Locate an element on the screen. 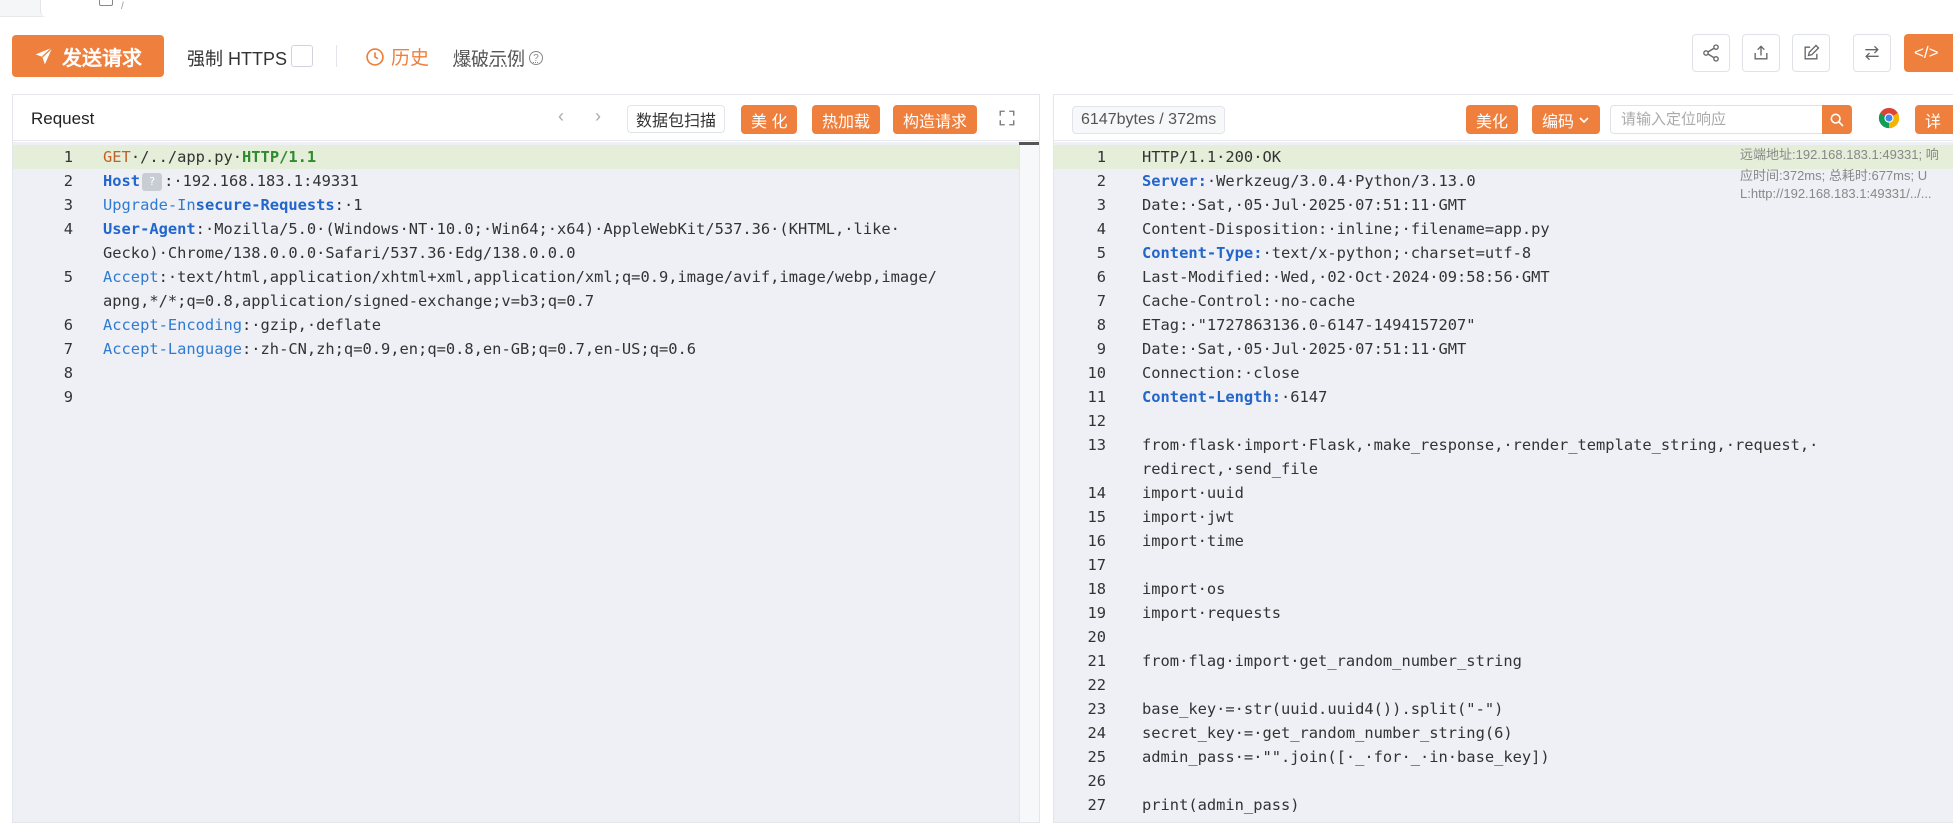 The image size is (1953, 823). code-token: Cache-Control:·no-cache is located at coordinates (1249, 301).